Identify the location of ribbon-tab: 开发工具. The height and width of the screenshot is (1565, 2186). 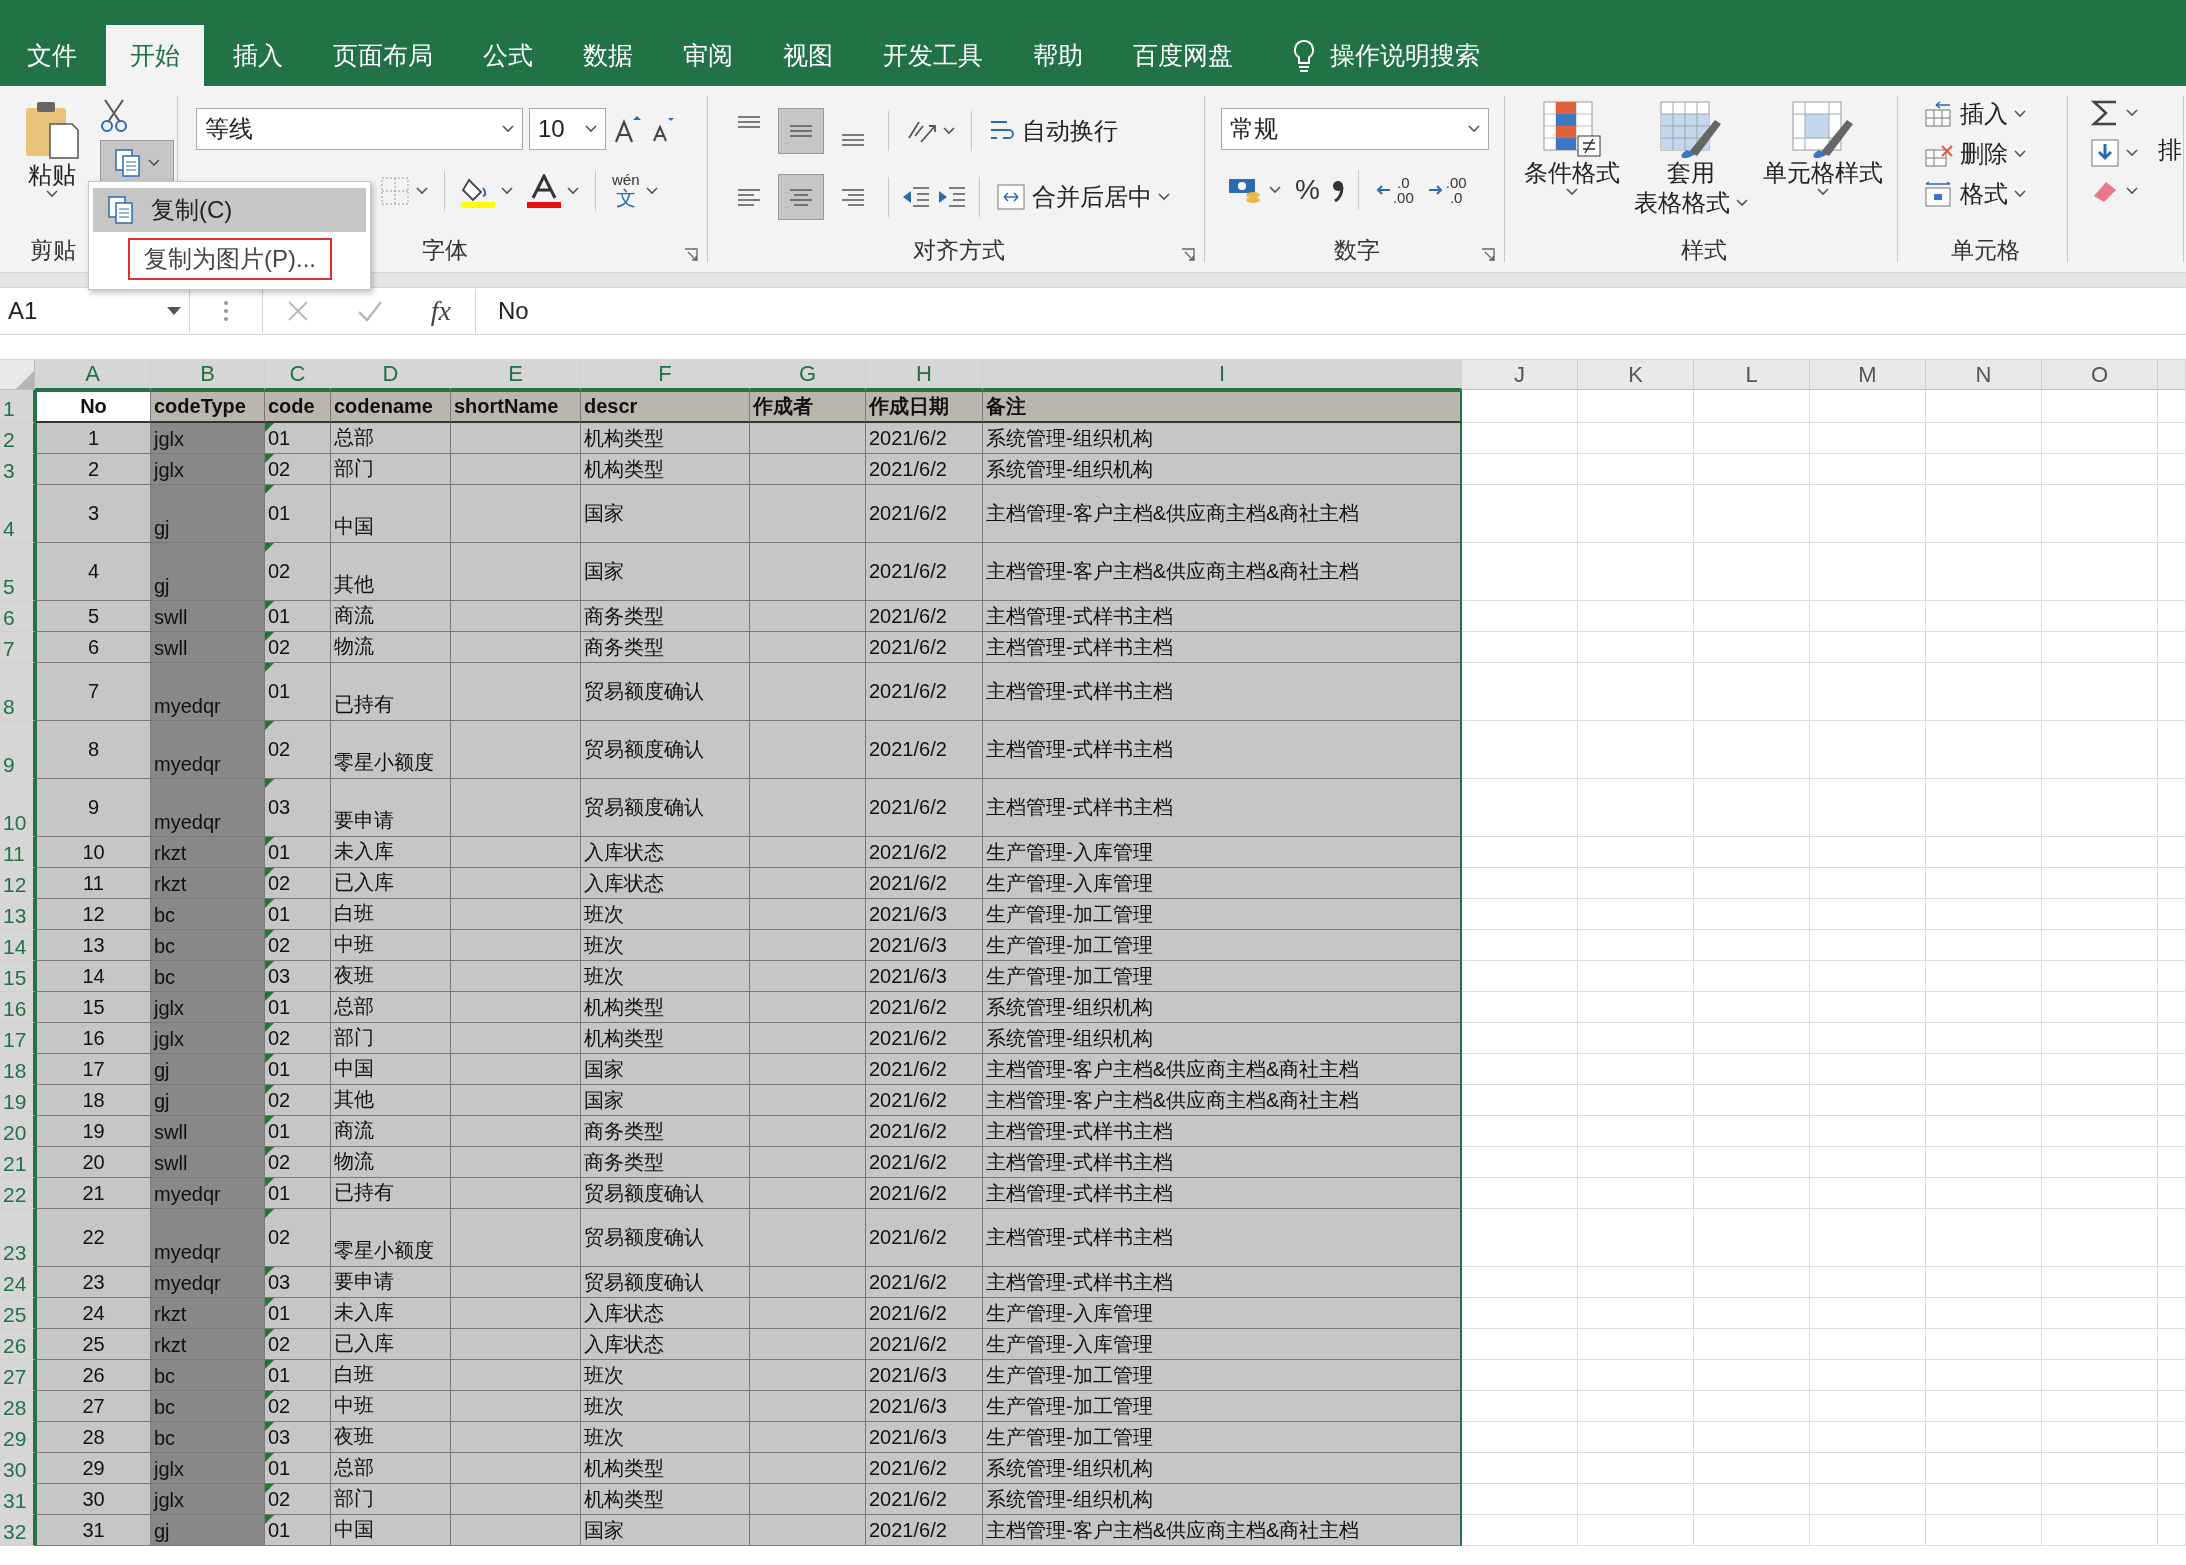
(933, 55).